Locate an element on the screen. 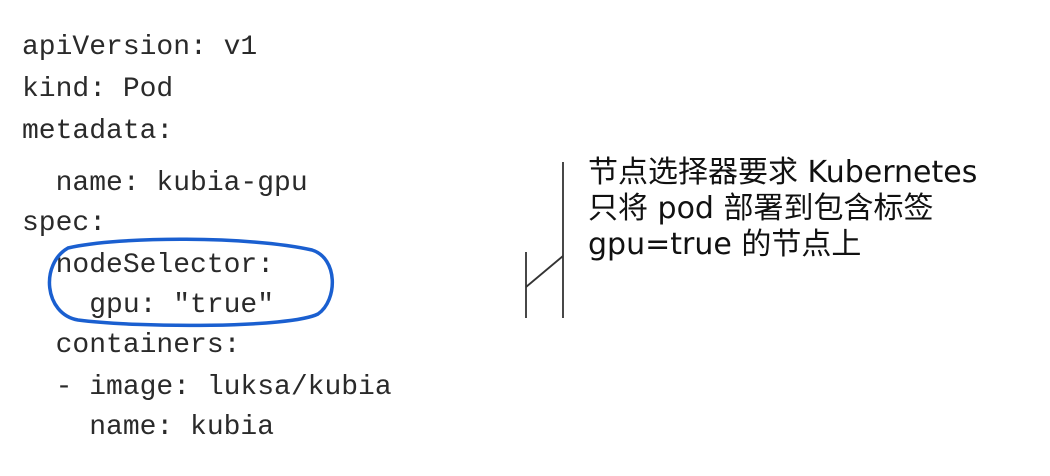 The width and height of the screenshot is (1050, 476). code-line-nodeselector: nodeSelector: is located at coordinates (148, 265).